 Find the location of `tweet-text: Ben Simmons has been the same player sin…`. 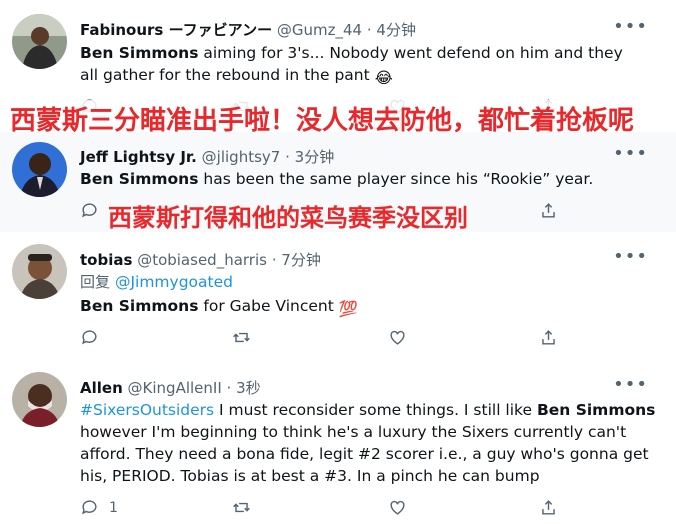

tweet-text: Ben Simmons has been the same player sin… is located at coordinates (360, 179).